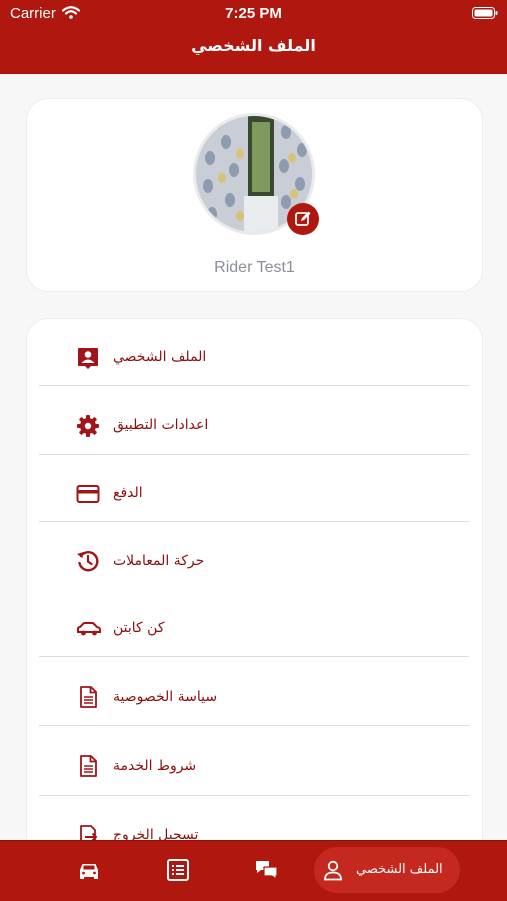 Image resolution: width=507 pixels, height=901 pixels. Describe the element at coordinates (254, 420) in the screenshot. I see `menu-item-app-settings: اعدادات التطبيق` at that location.